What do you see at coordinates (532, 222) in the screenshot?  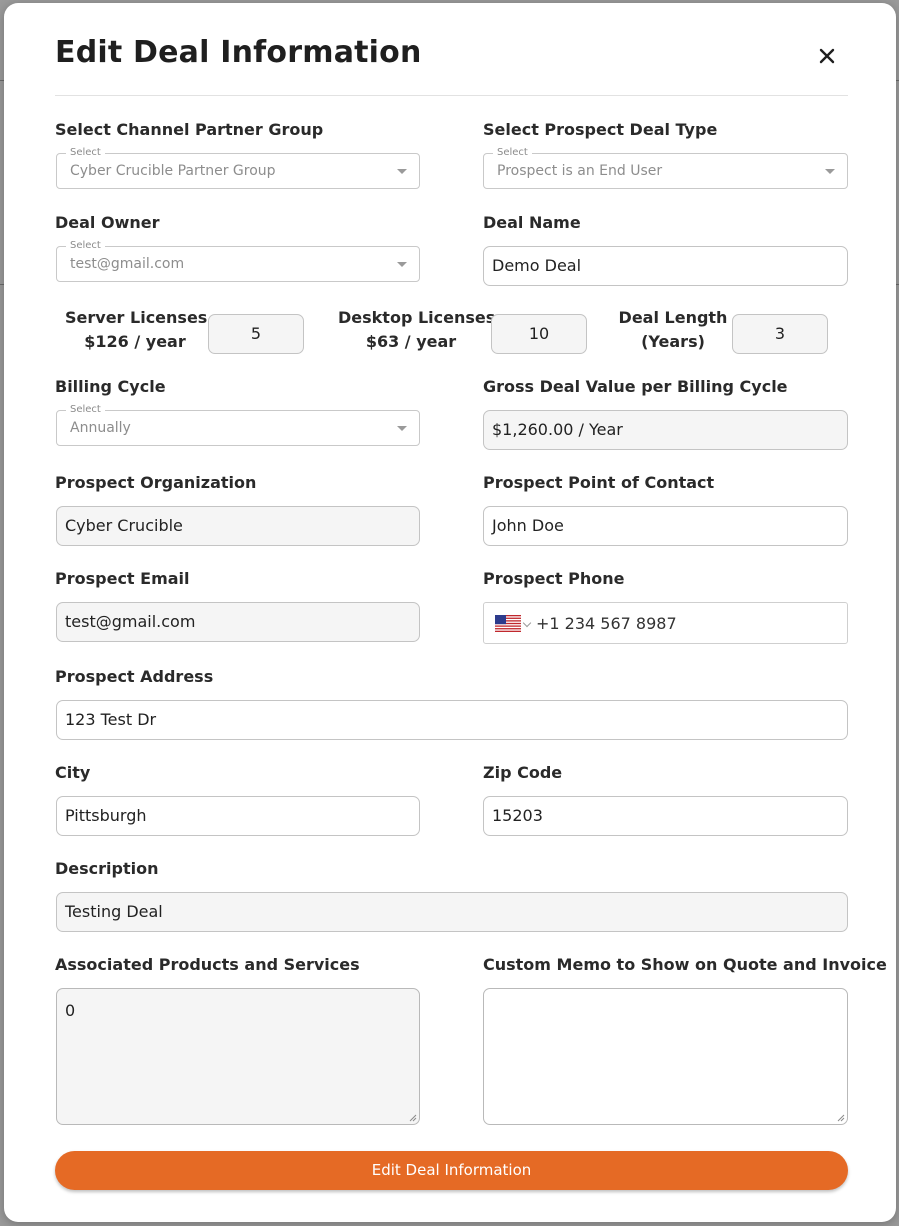 I see `deal-name-label: Deal Name` at bounding box center [532, 222].